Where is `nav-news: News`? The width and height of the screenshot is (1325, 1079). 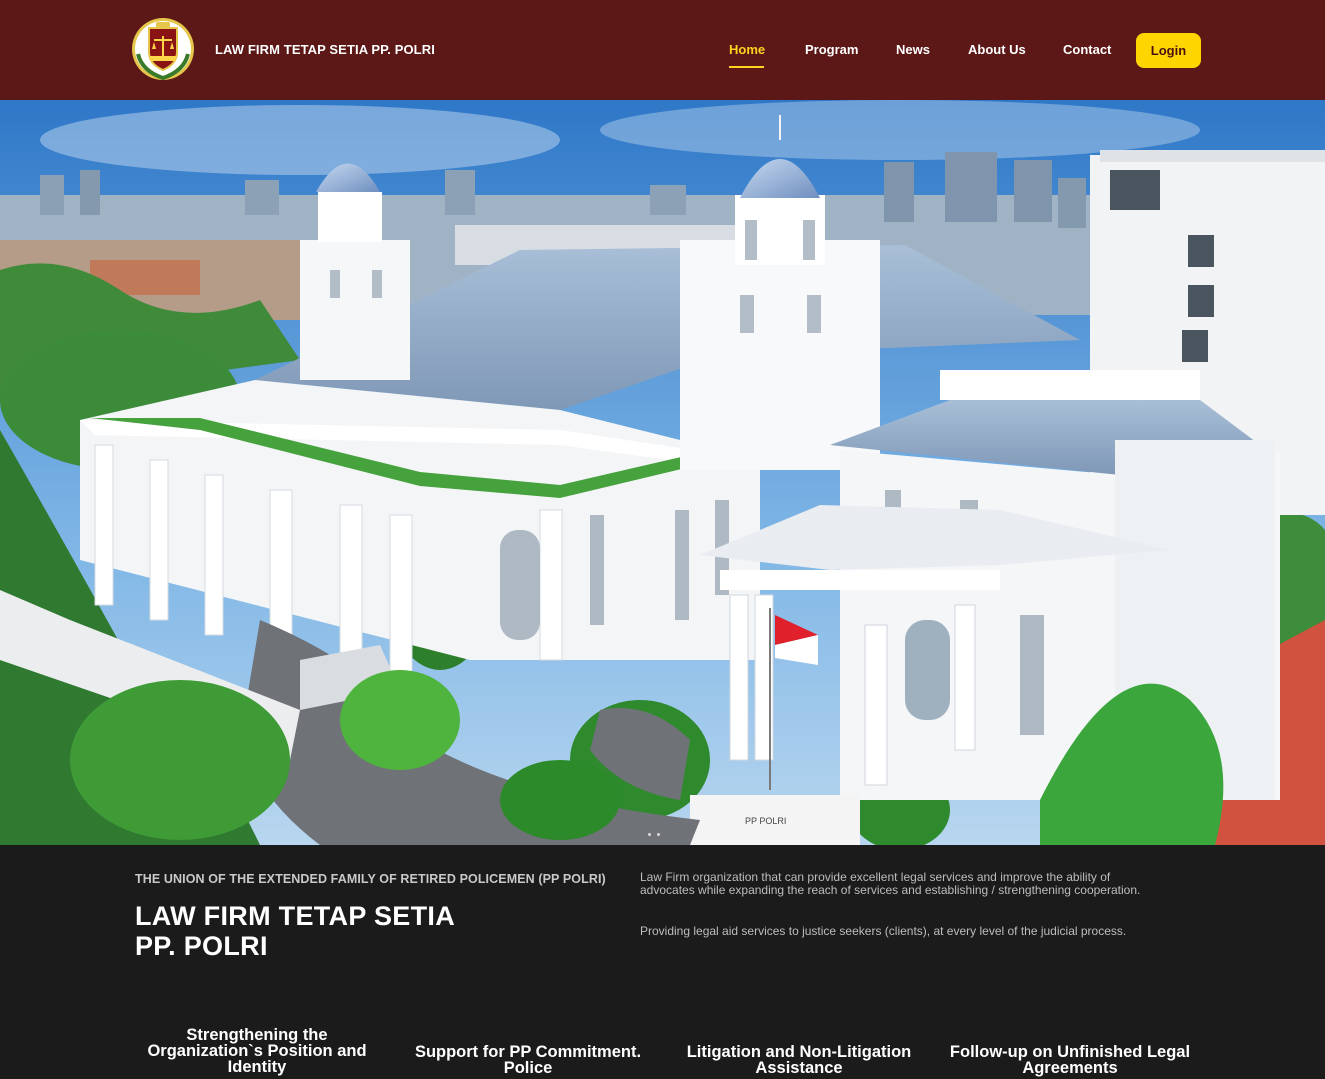 nav-news: News is located at coordinates (913, 49).